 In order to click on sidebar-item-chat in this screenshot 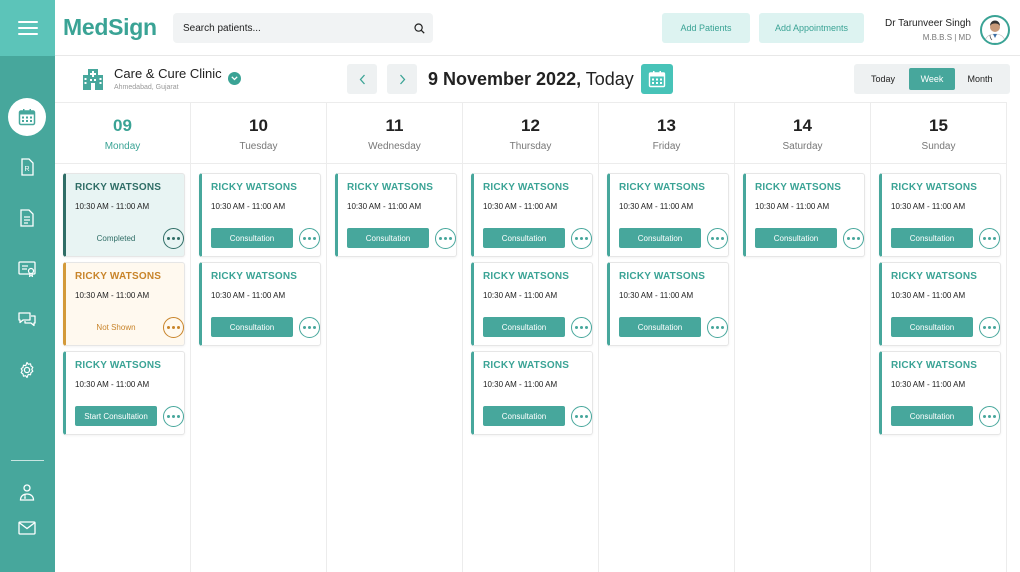, I will do `click(27, 319)`.